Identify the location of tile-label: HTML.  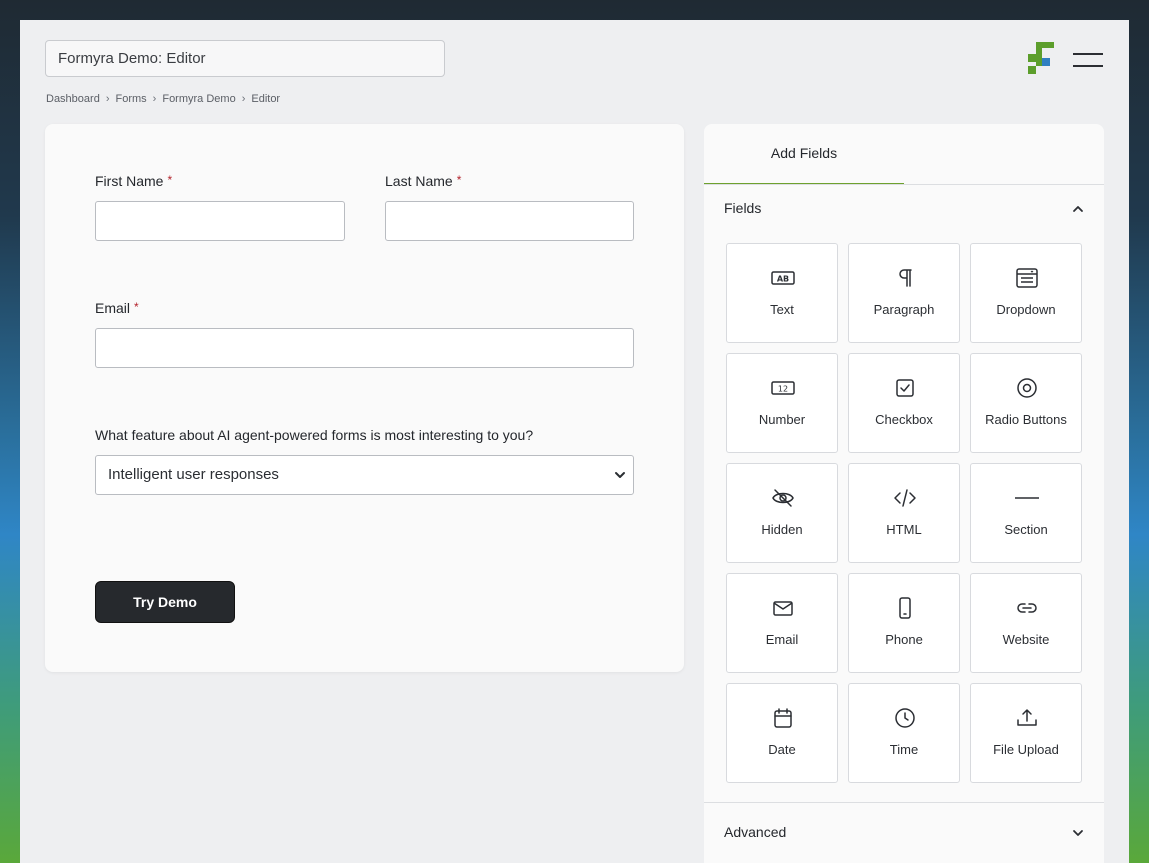
(904, 529).